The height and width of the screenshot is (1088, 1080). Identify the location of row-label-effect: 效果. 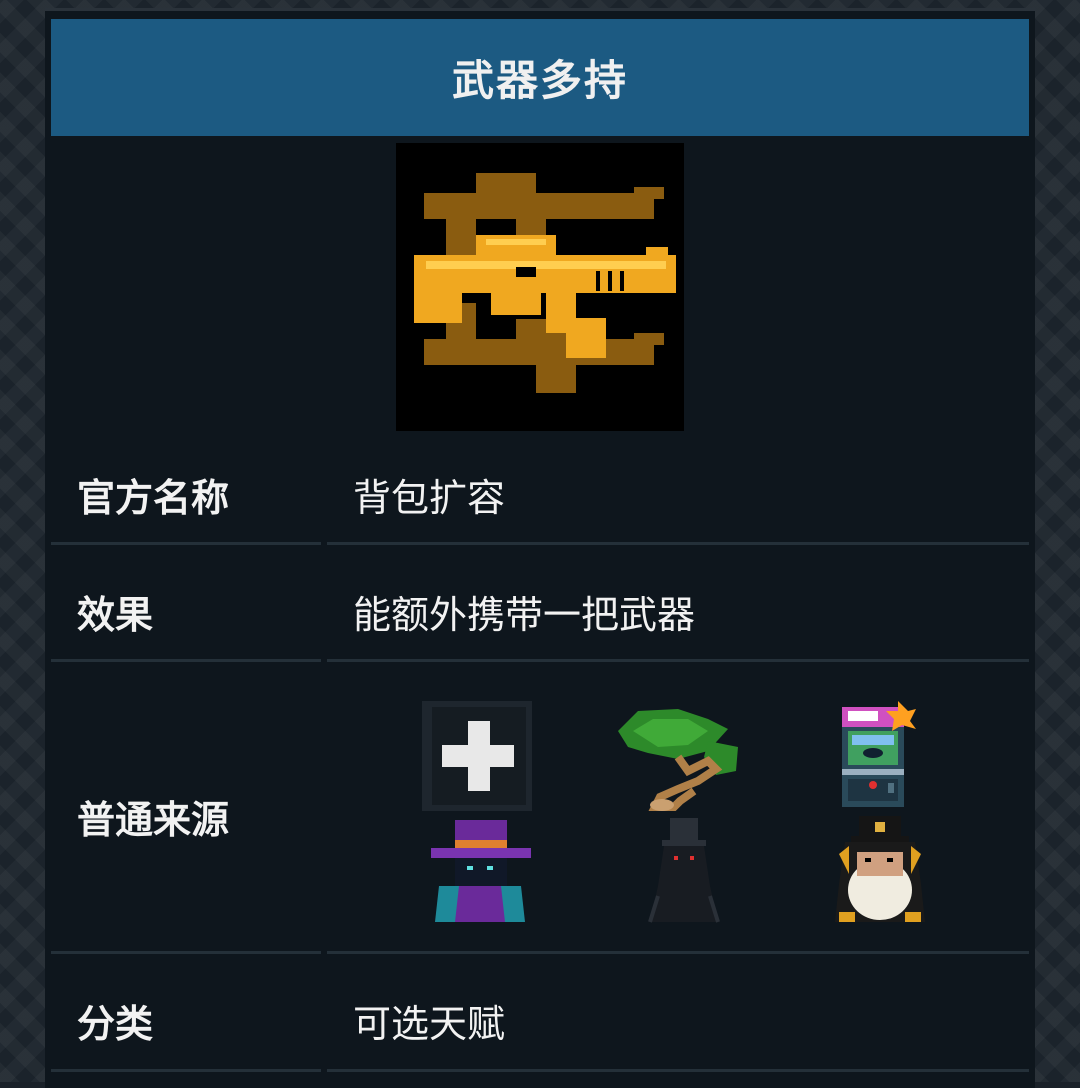
(115, 615).